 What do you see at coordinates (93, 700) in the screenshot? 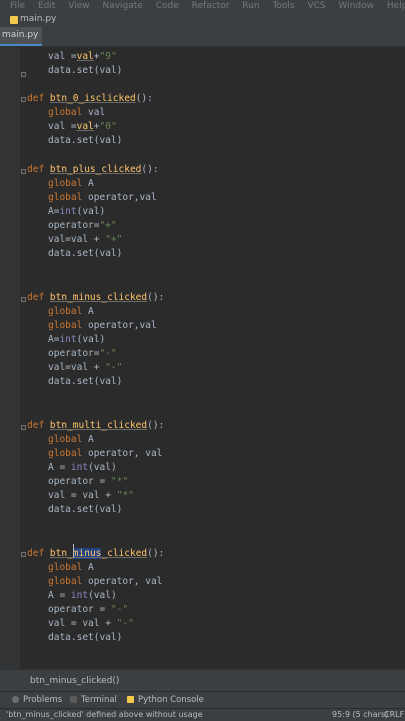
I see `terminal-tool-button: Terminal` at bounding box center [93, 700].